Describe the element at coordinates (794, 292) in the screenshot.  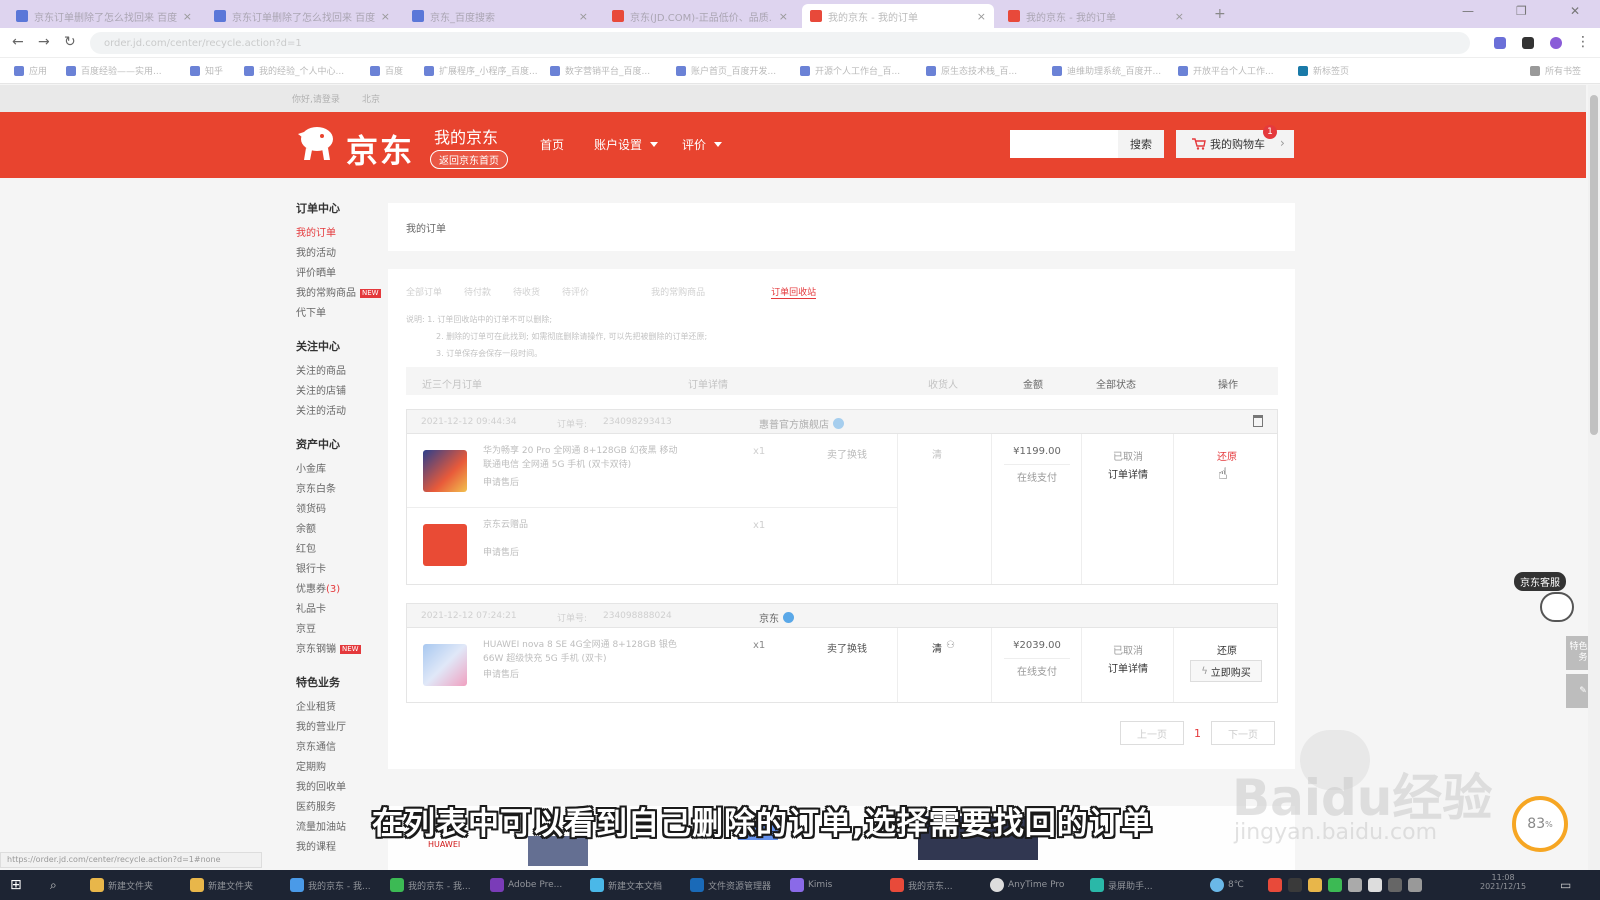
I see `tab-order-recycle-bin: 订单回收站` at that location.